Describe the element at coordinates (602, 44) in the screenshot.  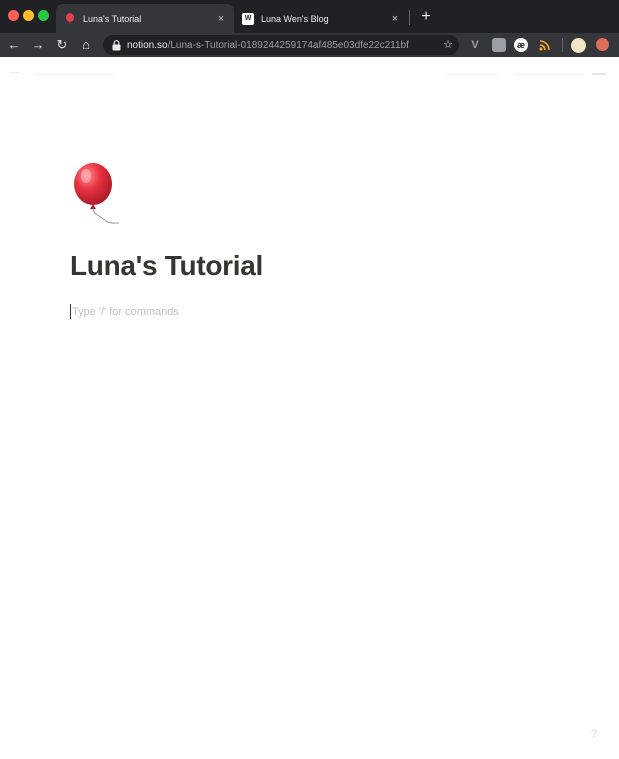
I see `extension-red-icon` at that location.